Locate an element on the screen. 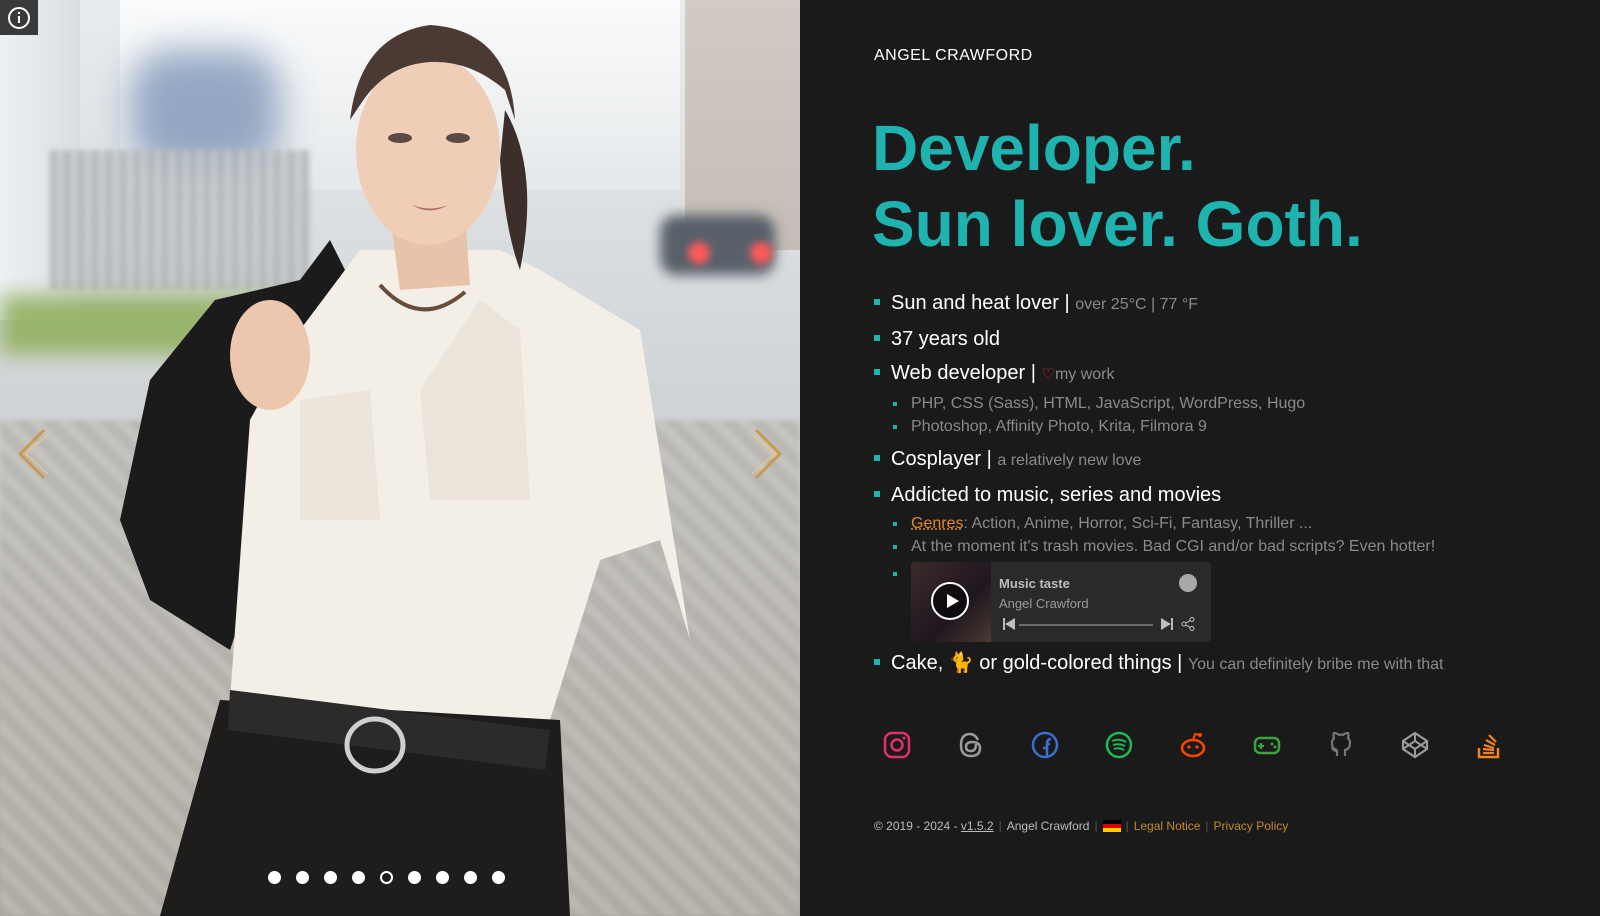  gaming-icon is located at coordinates (1267, 745).